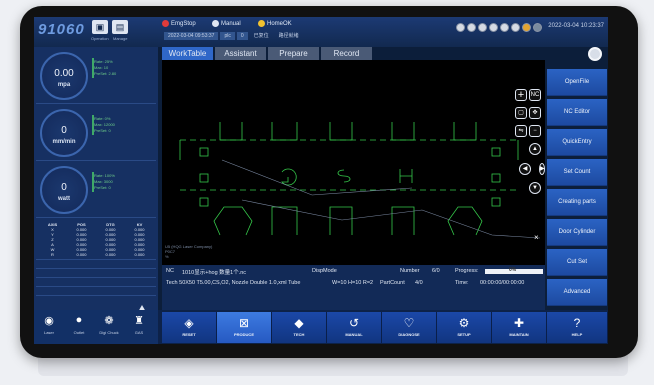 Image resolution: width=654 pixels, height=385 pixels. I want to click on status-icon-group, so click(499, 27).